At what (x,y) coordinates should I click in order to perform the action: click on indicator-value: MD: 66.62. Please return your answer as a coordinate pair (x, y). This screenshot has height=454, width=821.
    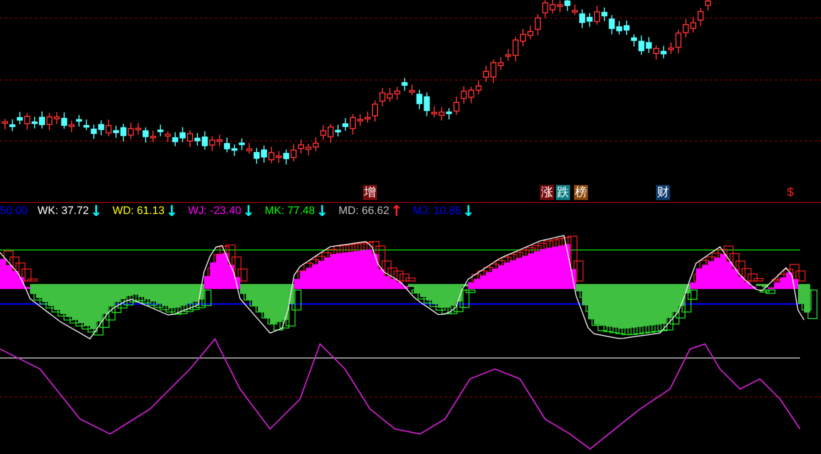
    Looking at the image, I should click on (364, 211).